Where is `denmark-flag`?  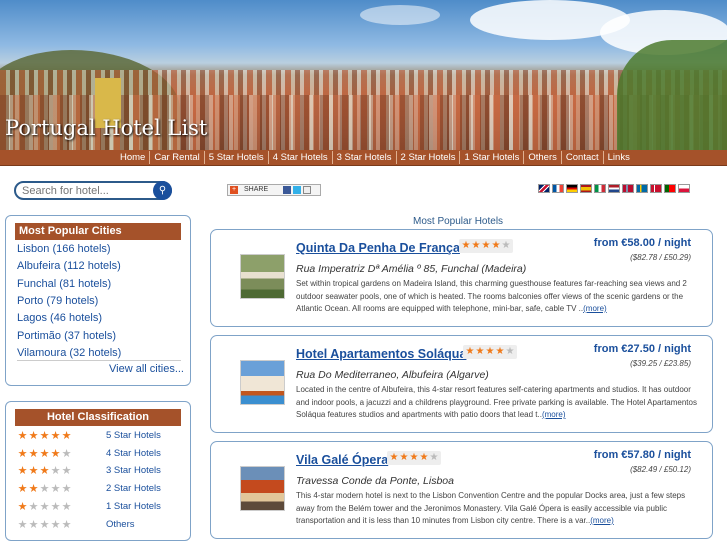
denmark-flag is located at coordinates (656, 188).